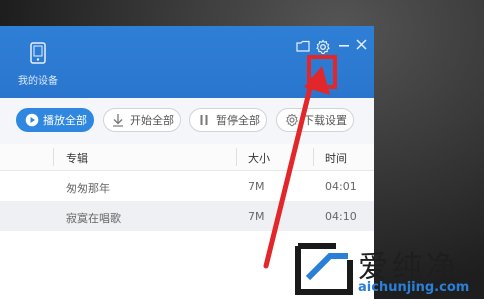 Image resolution: width=484 pixels, height=299 pixels. What do you see at coordinates (414, 287) in the screenshot?
I see `watermark-url: aichunjing.com` at bounding box center [414, 287].